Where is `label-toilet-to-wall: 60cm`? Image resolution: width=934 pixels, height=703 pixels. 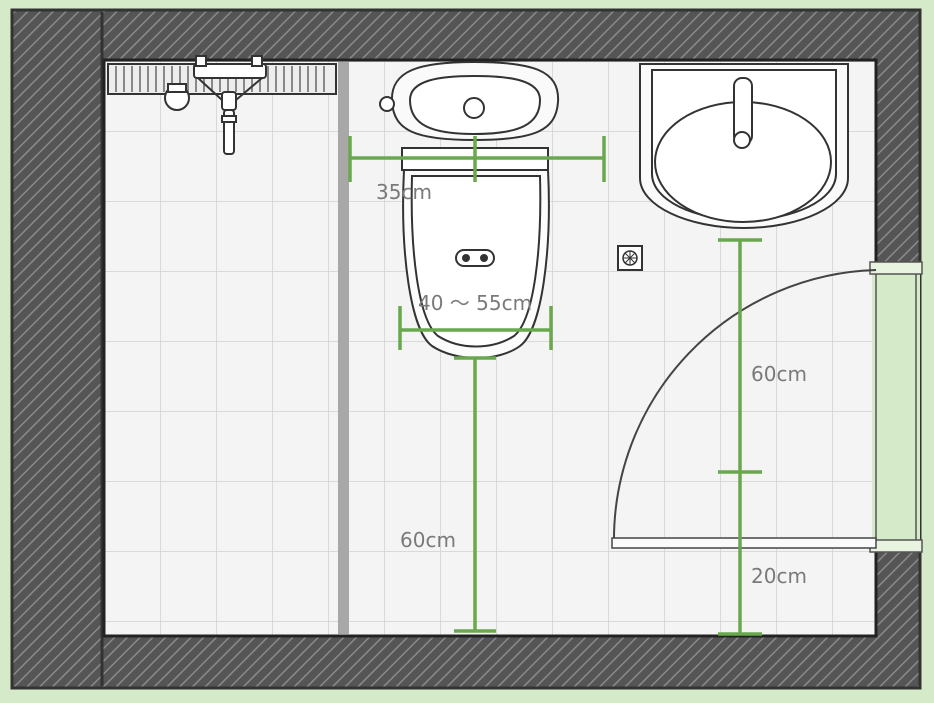
label-toilet-to-wall: 60cm is located at coordinates (428, 540).